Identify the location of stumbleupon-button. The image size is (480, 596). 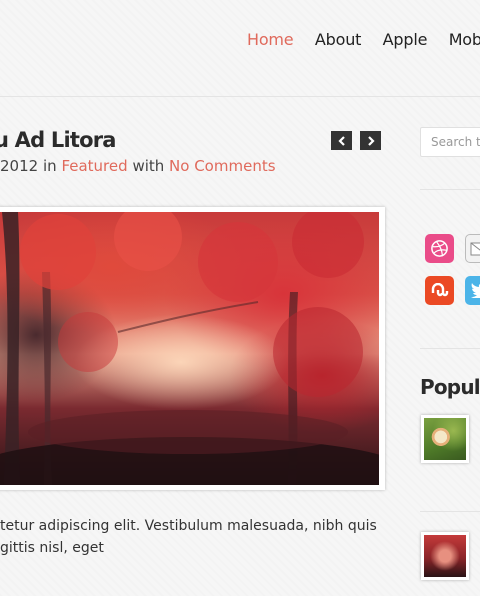
(439, 290).